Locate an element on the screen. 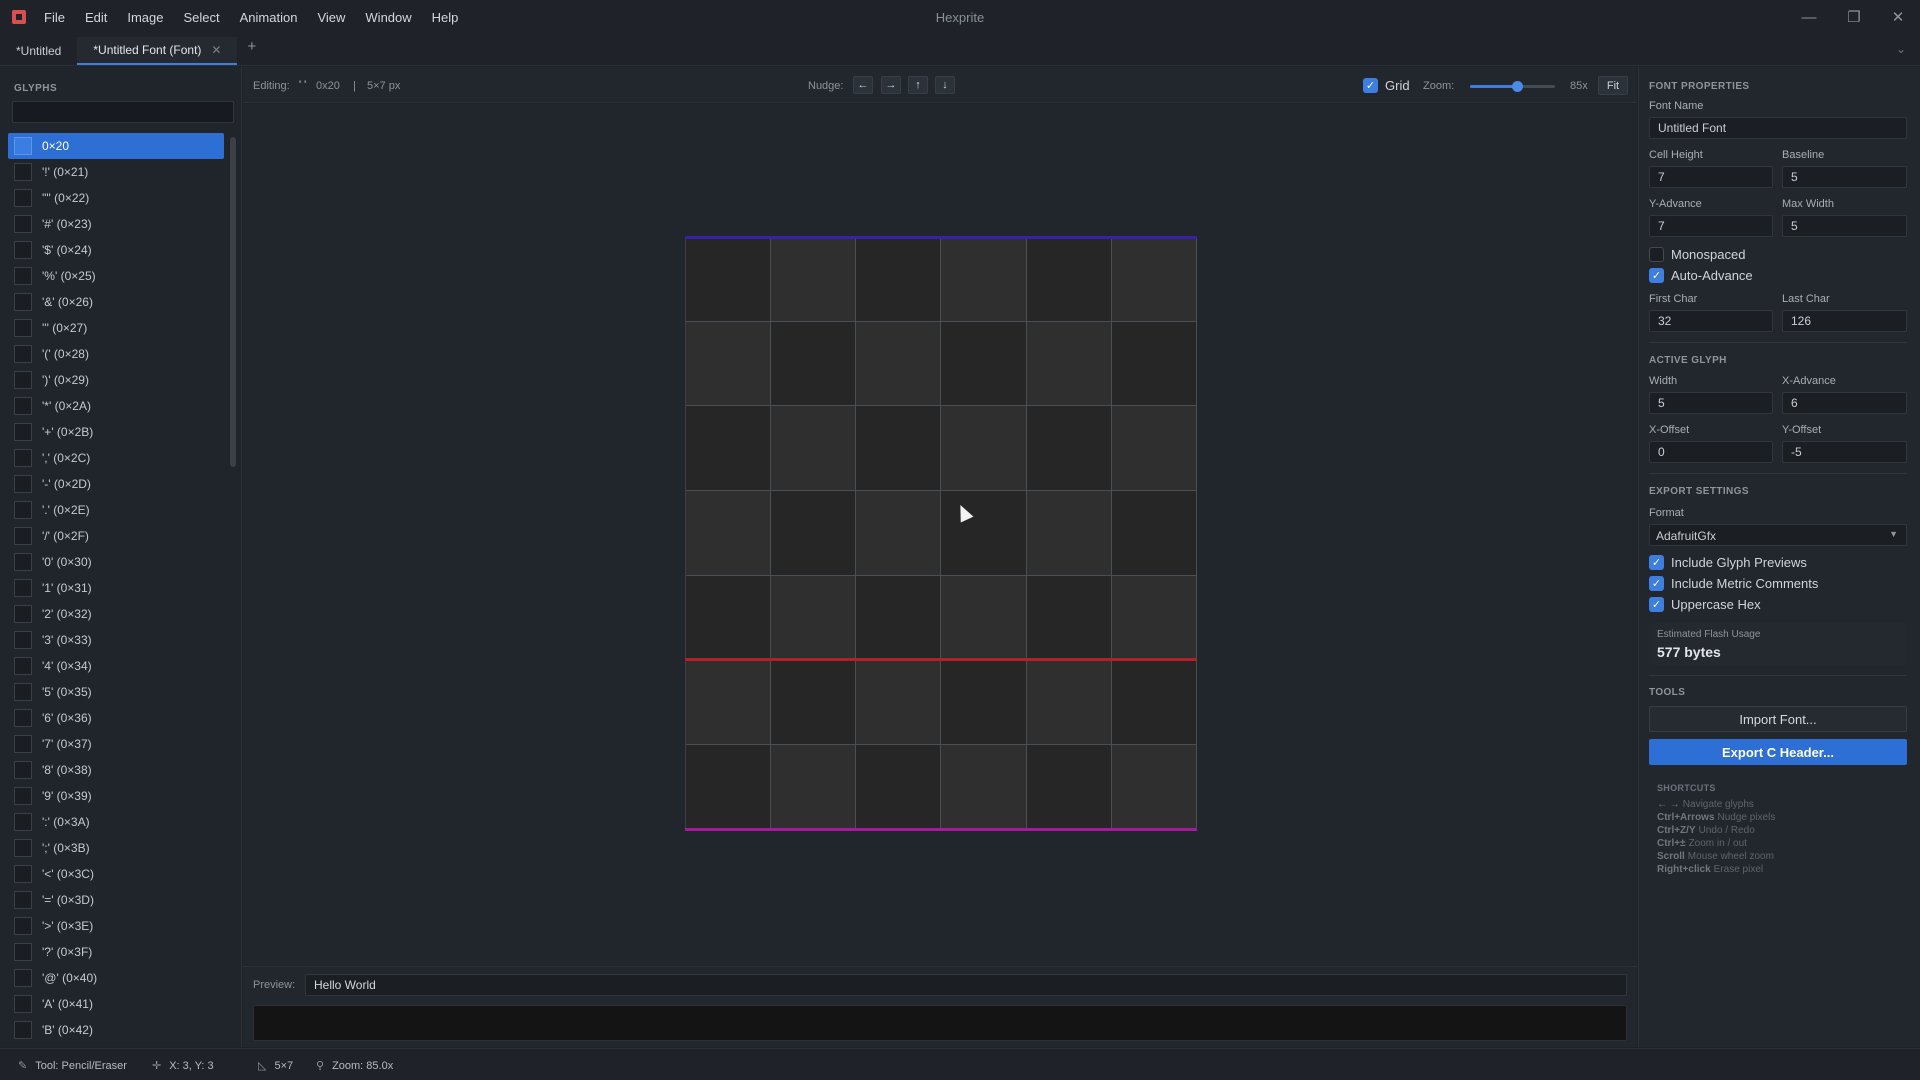 Image resolution: width=1920 pixels, height=1080 pixels. font-name-field is located at coordinates (1778, 128).